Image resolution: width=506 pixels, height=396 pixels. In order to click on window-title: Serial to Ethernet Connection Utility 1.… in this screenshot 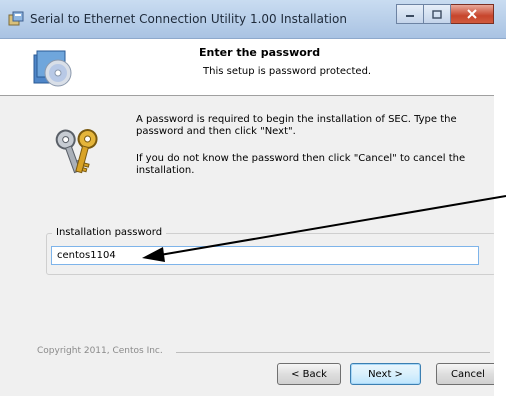, I will do `click(188, 19)`.